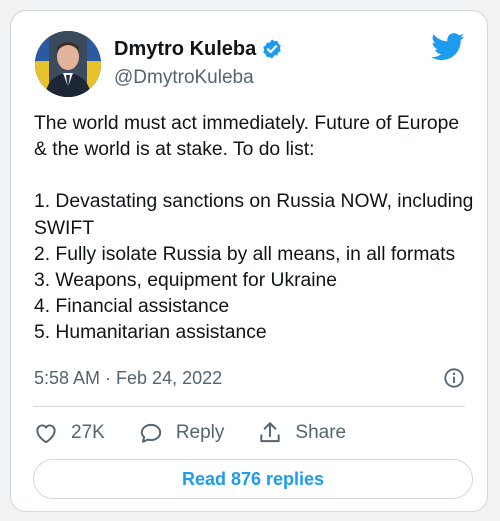 This screenshot has width=500, height=521. Describe the element at coordinates (448, 47) in the screenshot. I see `twitter-bird-icon` at that location.